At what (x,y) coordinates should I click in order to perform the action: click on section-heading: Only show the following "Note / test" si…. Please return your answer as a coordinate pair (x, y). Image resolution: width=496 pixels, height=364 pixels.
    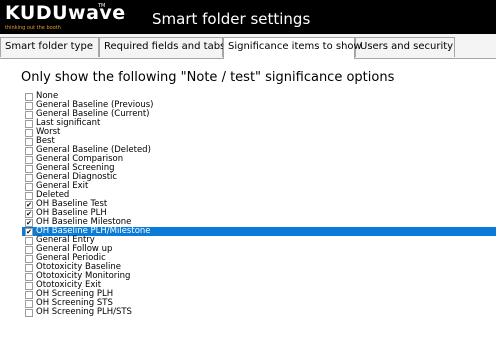
    Looking at the image, I should click on (208, 77).